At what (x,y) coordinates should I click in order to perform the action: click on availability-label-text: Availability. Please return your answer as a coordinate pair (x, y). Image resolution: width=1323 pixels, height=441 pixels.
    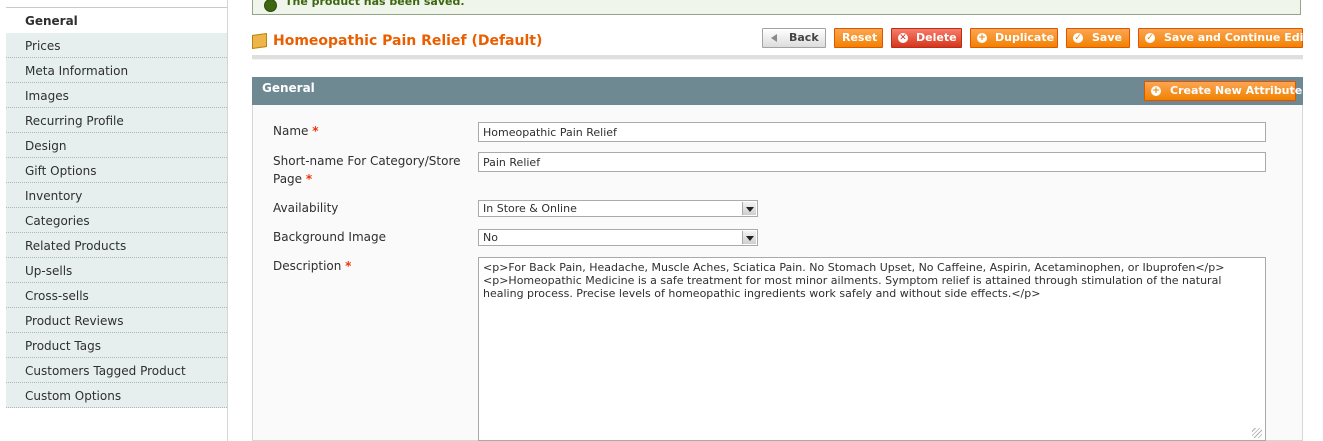
    Looking at the image, I should click on (306, 208).